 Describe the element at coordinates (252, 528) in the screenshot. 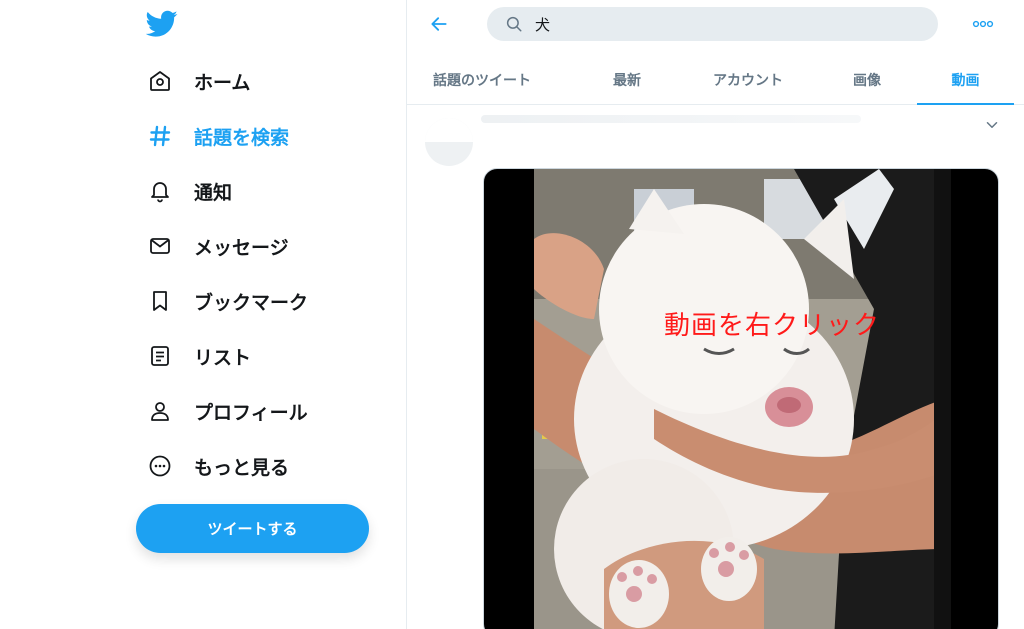

I see `tweet-button: ツイートする` at that location.